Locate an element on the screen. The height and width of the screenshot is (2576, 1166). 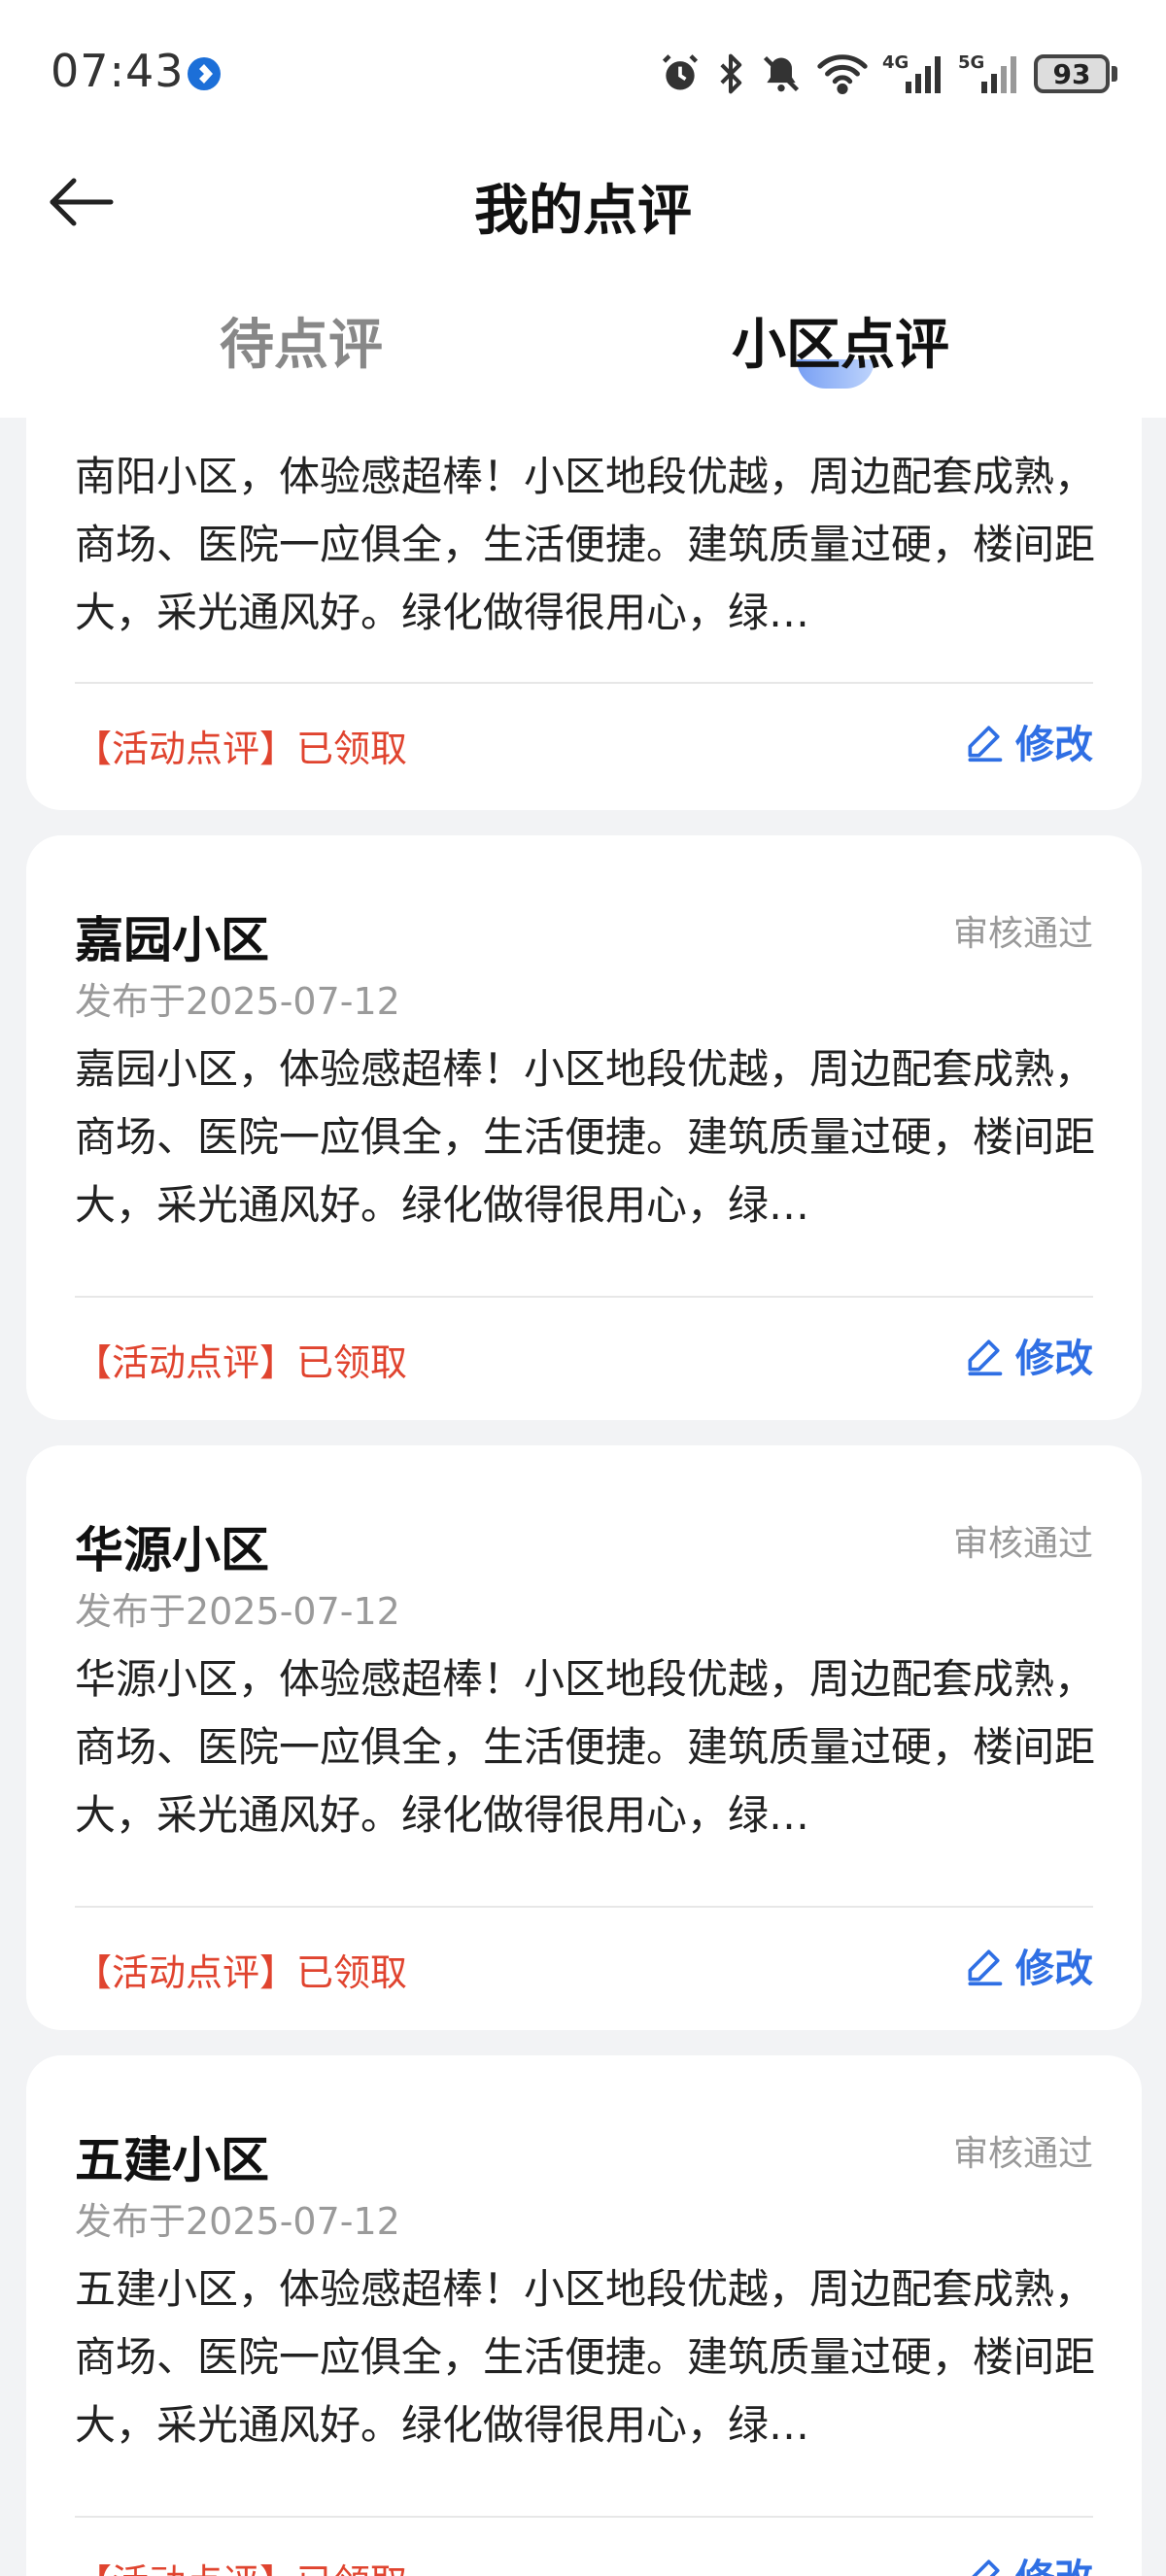
community-name: 五建小区 is located at coordinates (172, 2160).